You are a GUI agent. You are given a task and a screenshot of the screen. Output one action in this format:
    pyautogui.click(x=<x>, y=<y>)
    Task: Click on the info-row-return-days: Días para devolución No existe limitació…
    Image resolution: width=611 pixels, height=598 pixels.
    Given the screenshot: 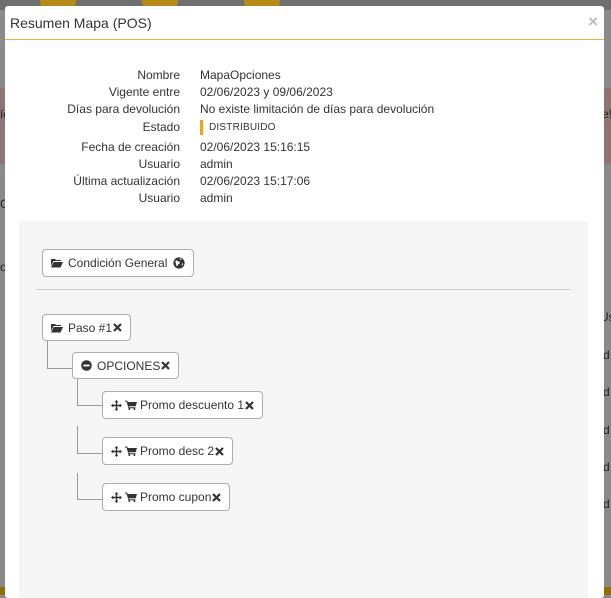 What is the action you would take?
    pyautogui.click(x=304, y=110)
    